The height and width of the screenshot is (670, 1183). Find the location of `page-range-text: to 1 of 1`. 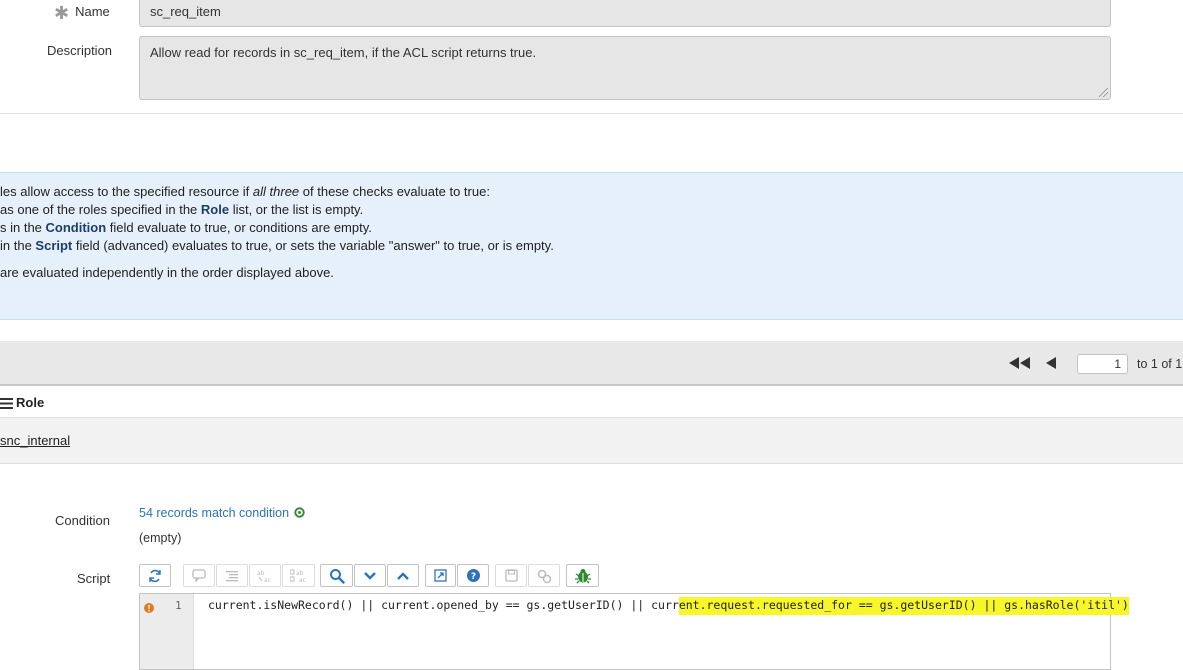

page-range-text: to 1 of 1 is located at coordinates (1160, 364).